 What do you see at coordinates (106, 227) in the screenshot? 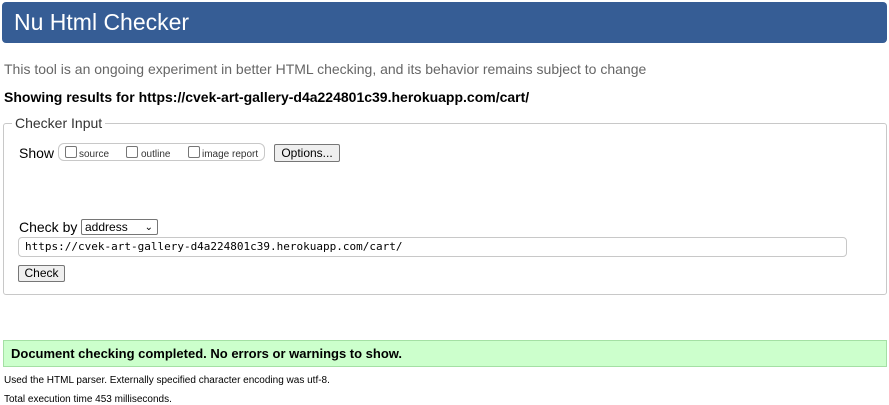
I see `check-by-selected-value: address` at bounding box center [106, 227].